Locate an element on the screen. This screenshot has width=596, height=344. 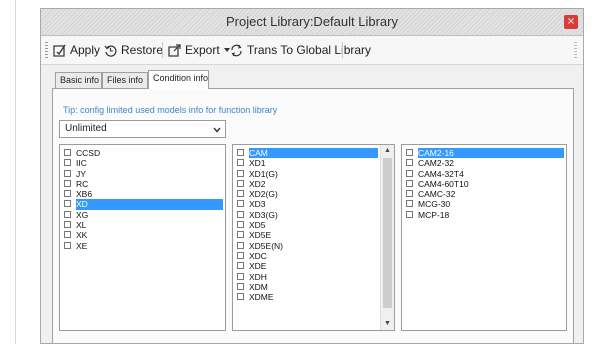
list-item: CAM4-32T4 is located at coordinates (484, 174).